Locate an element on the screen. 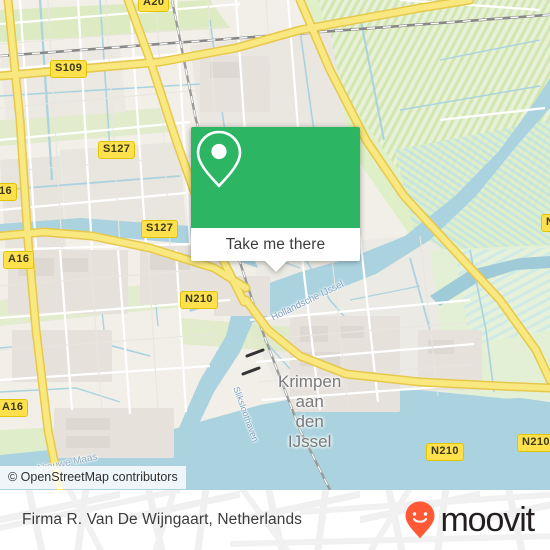 The height and width of the screenshot is (550, 550). shield-n210-west: N210 is located at coordinates (199, 300).